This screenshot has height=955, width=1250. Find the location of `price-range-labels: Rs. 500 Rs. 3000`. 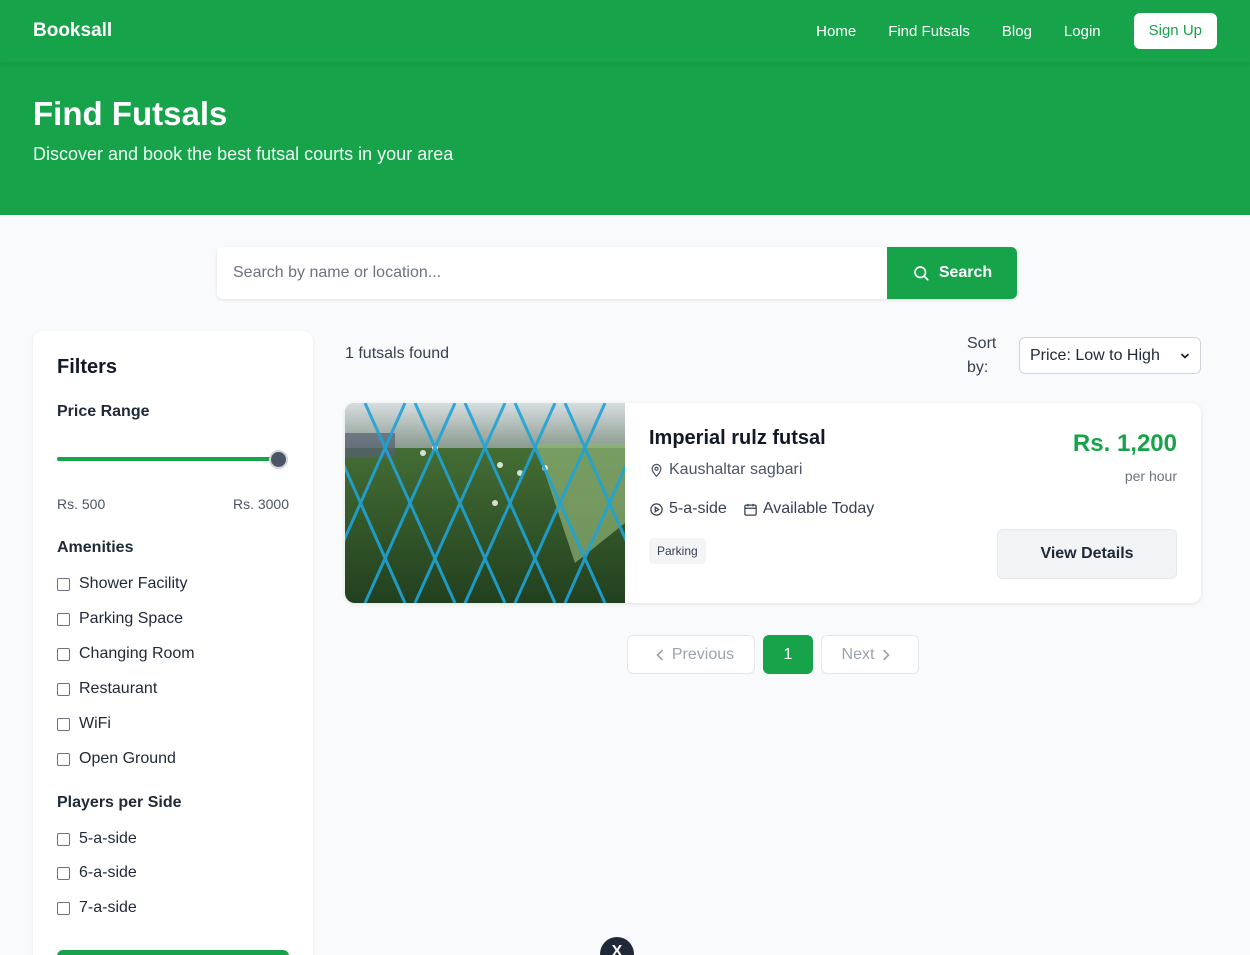

price-range-labels: Rs. 500 Rs. 3000 is located at coordinates (173, 504).